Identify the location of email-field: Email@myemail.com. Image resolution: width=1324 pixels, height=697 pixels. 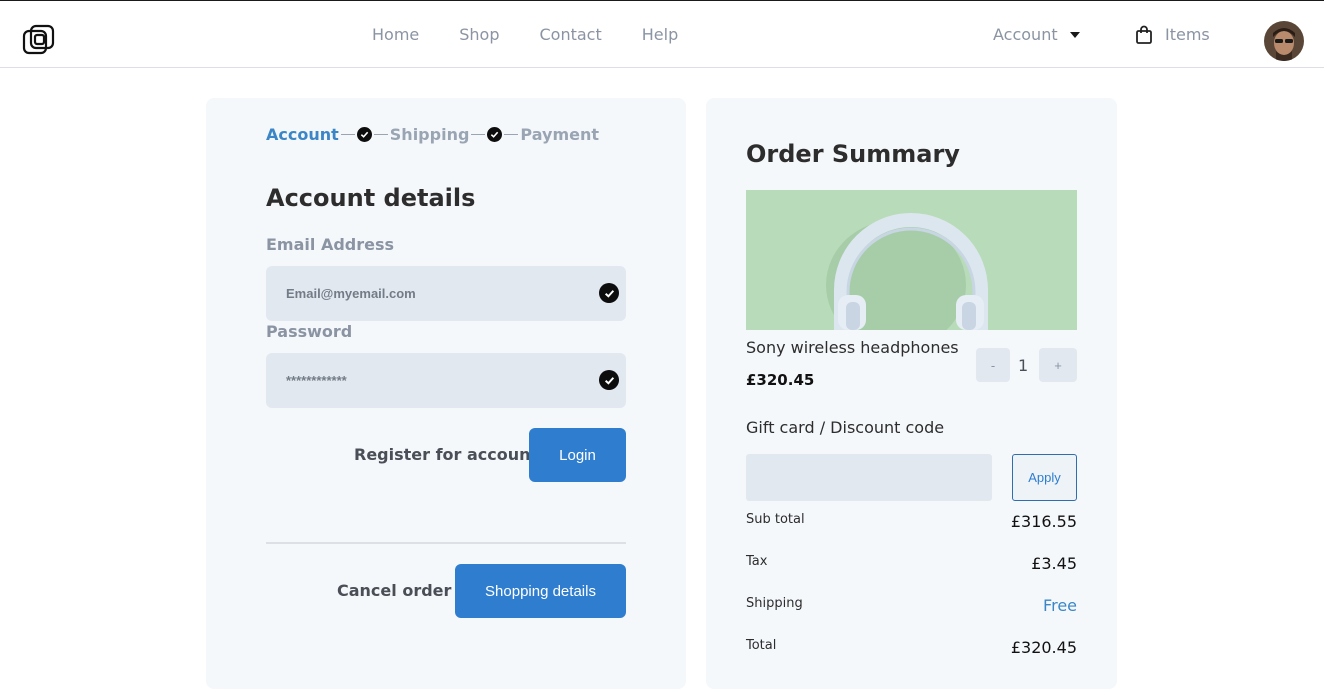
(446, 293).